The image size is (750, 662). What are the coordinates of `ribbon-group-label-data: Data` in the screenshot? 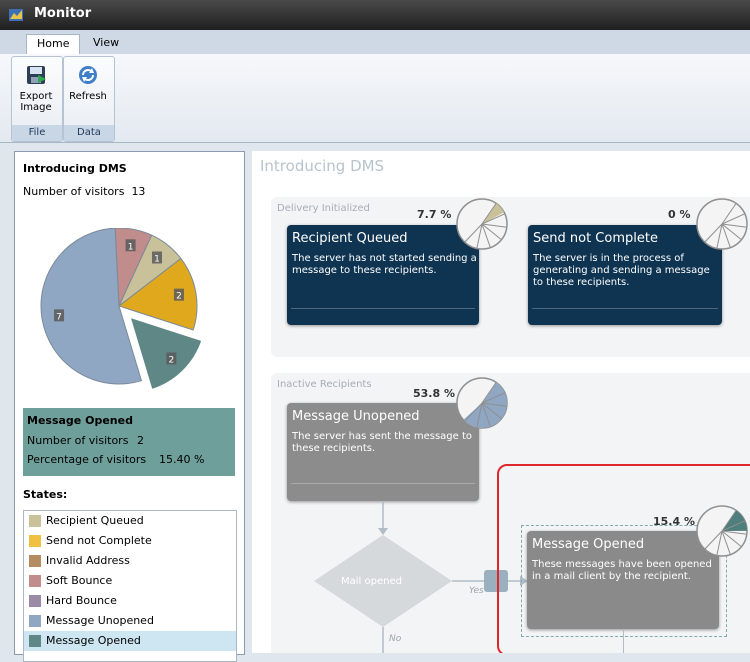 It's located at (89, 133).